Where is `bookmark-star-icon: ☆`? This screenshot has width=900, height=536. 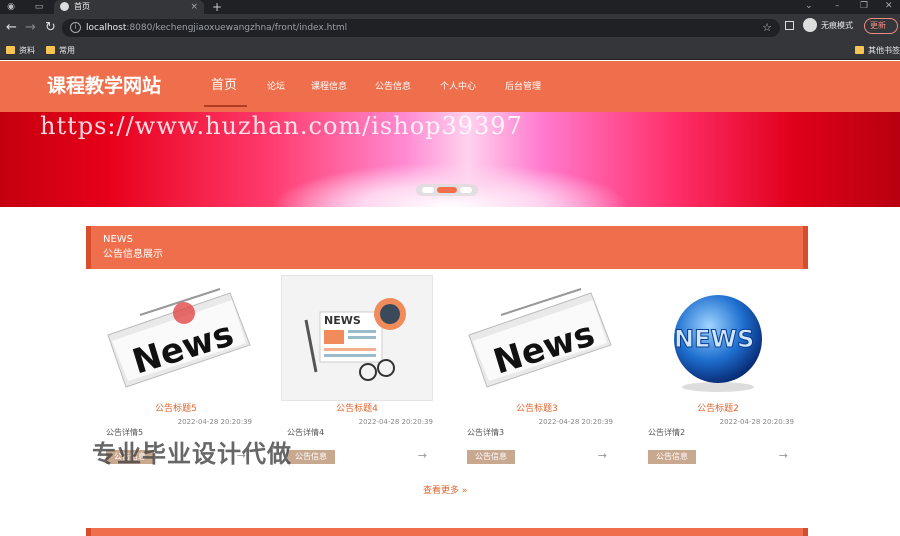 bookmark-star-icon: ☆ is located at coordinates (767, 28).